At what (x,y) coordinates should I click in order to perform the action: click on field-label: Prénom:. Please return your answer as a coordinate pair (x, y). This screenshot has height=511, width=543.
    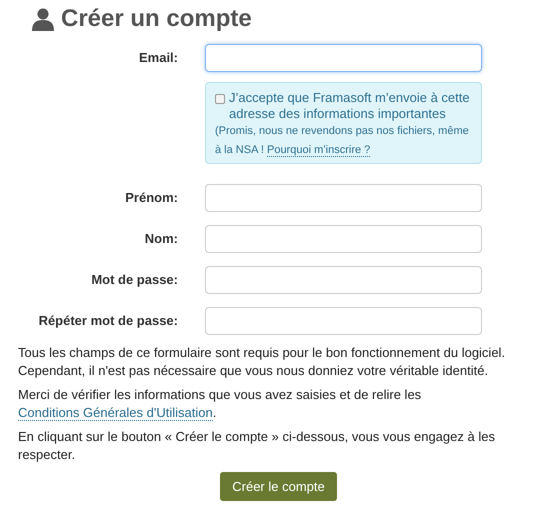
    Looking at the image, I should click on (151, 198).